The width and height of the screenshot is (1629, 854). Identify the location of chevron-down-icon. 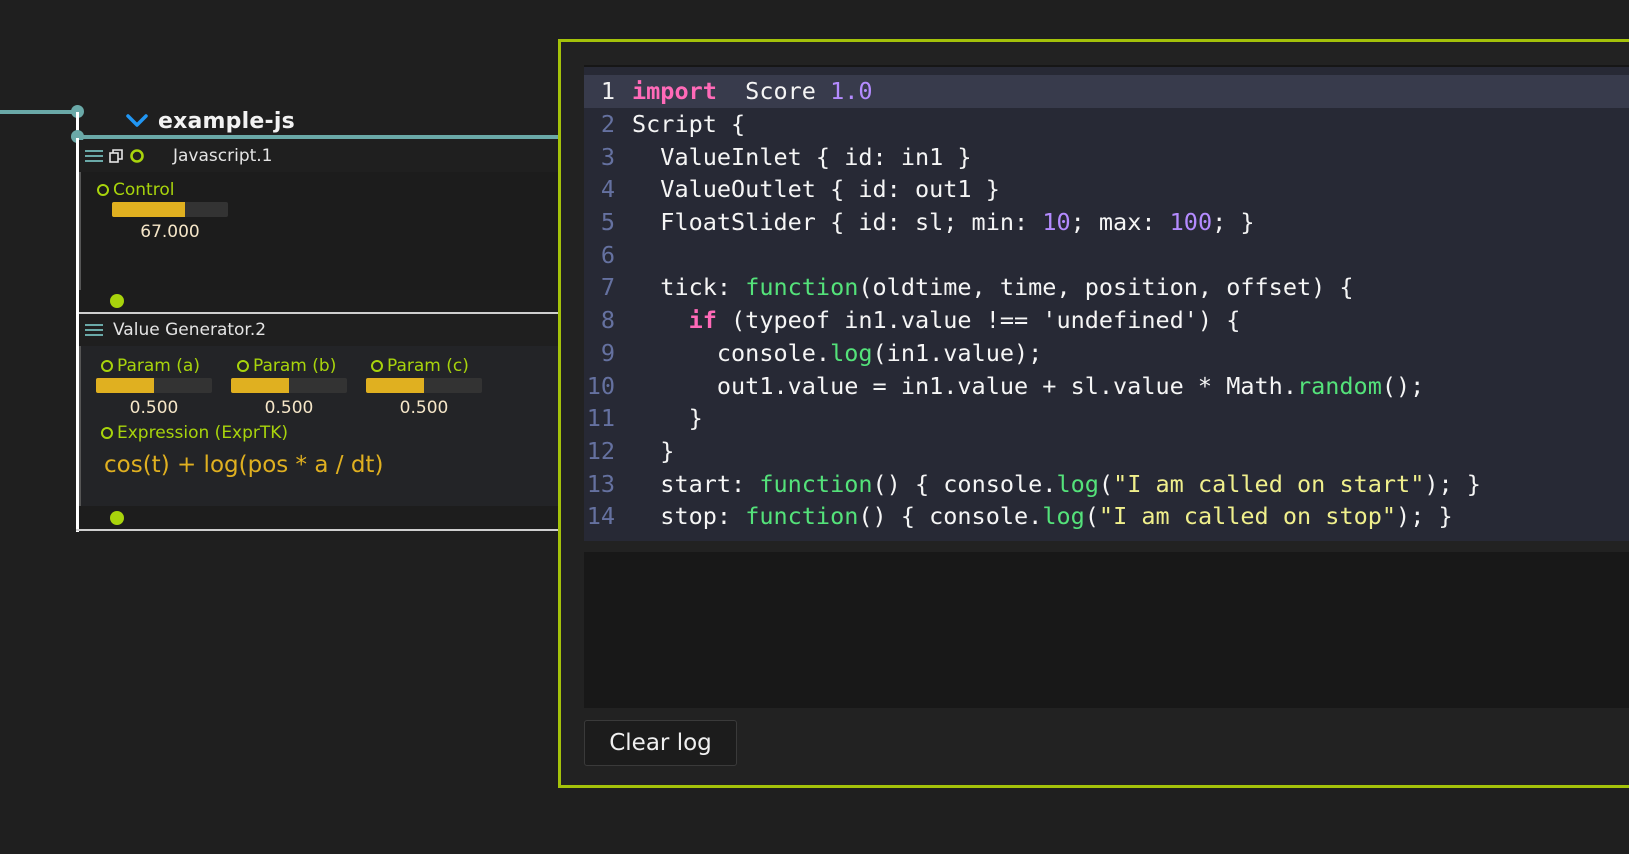
(137, 121).